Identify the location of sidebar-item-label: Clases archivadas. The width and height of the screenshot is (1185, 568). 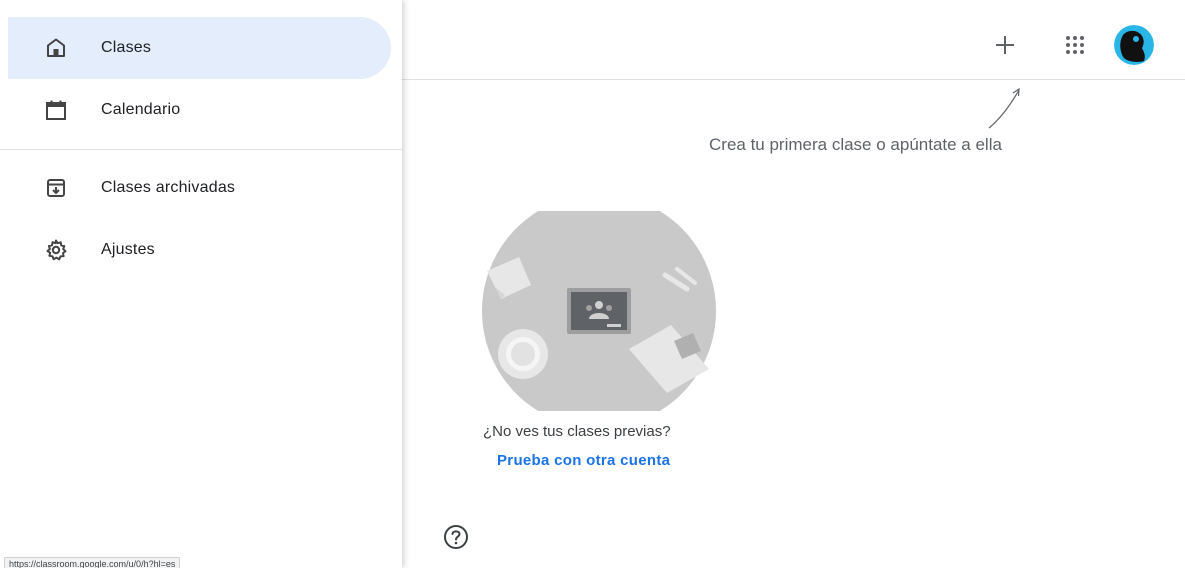
(168, 187).